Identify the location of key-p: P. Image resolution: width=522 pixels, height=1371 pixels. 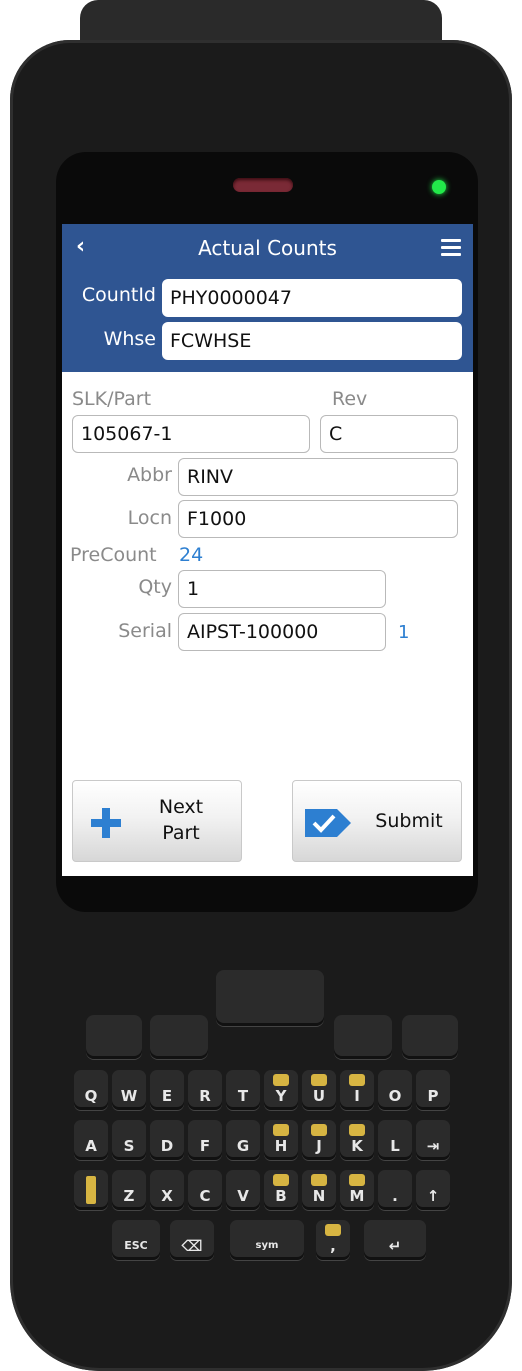
(433, 1090).